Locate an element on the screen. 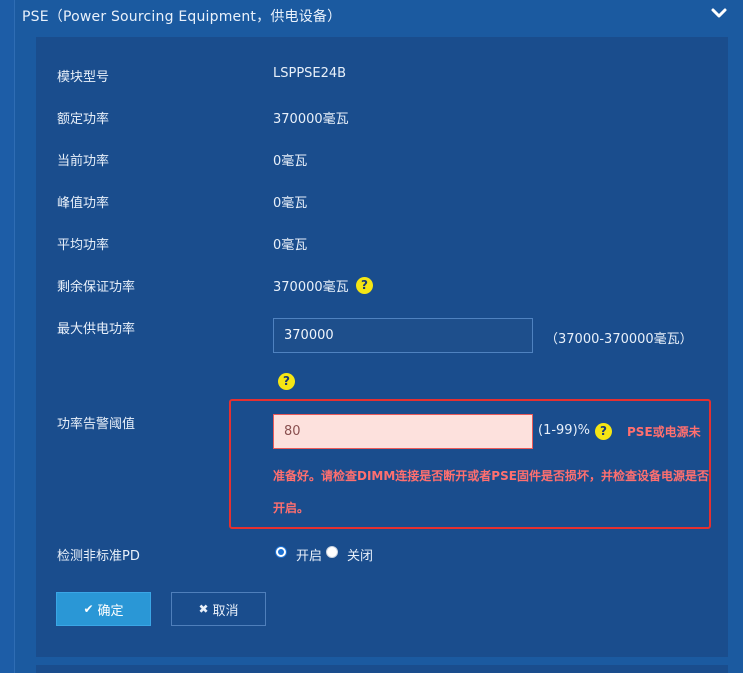 The height and width of the screenshot is (673, 743). radio-enable is located at coordinates (281, 552).